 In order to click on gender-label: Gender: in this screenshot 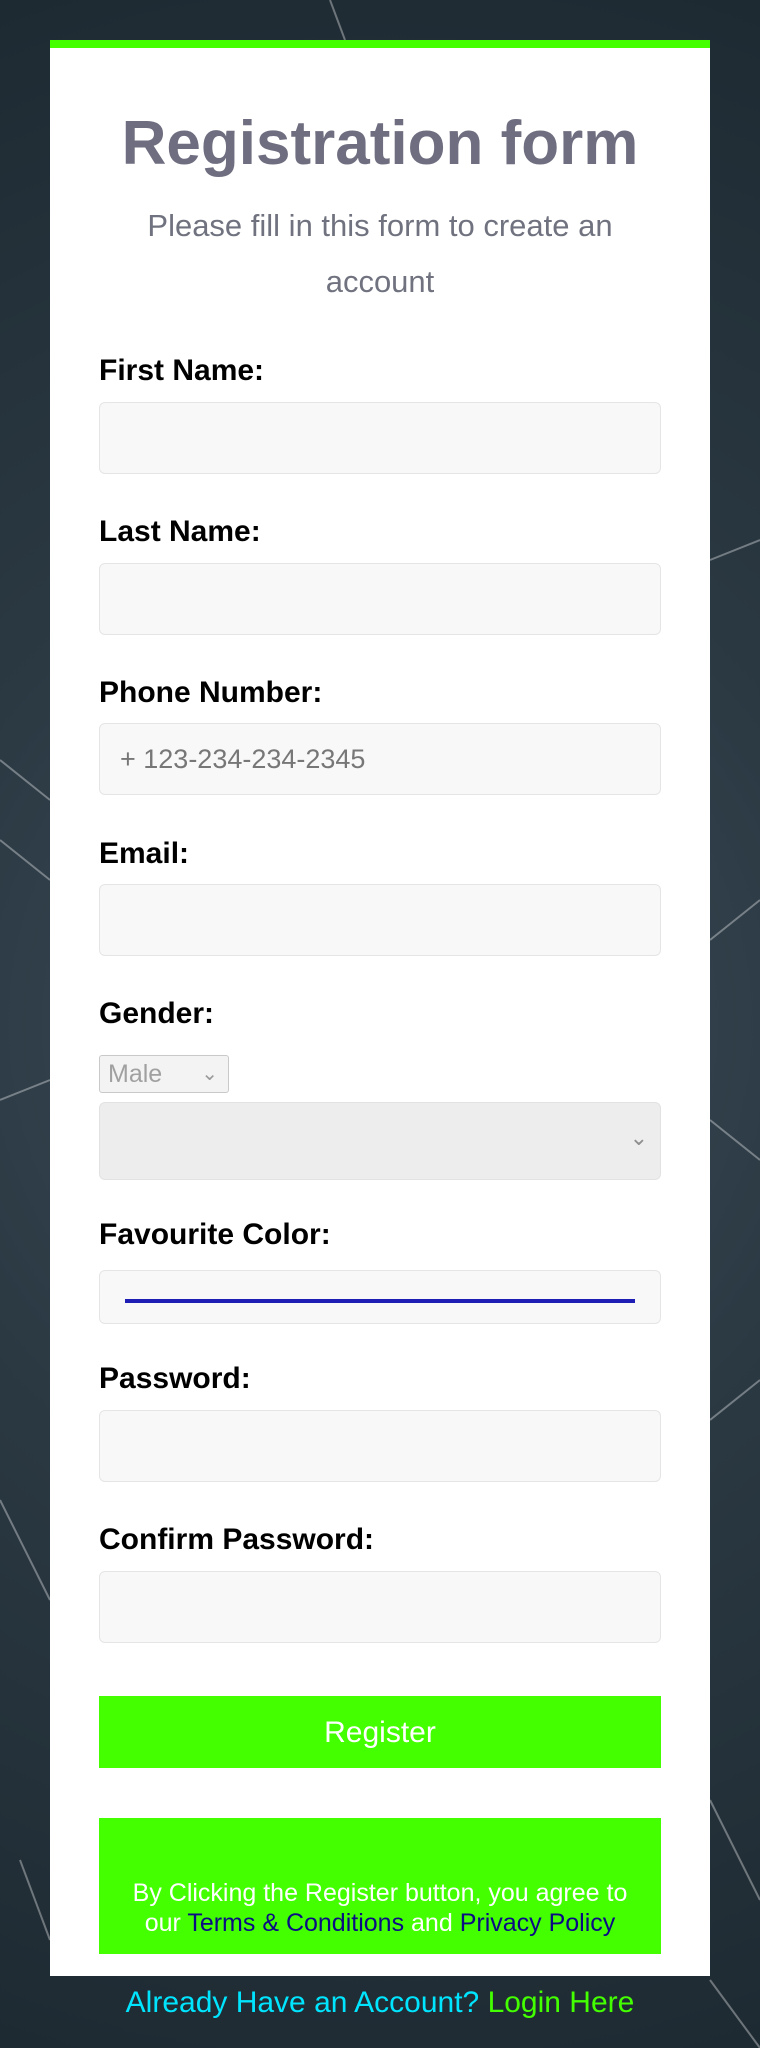, I will do `click(157, 1013)`.